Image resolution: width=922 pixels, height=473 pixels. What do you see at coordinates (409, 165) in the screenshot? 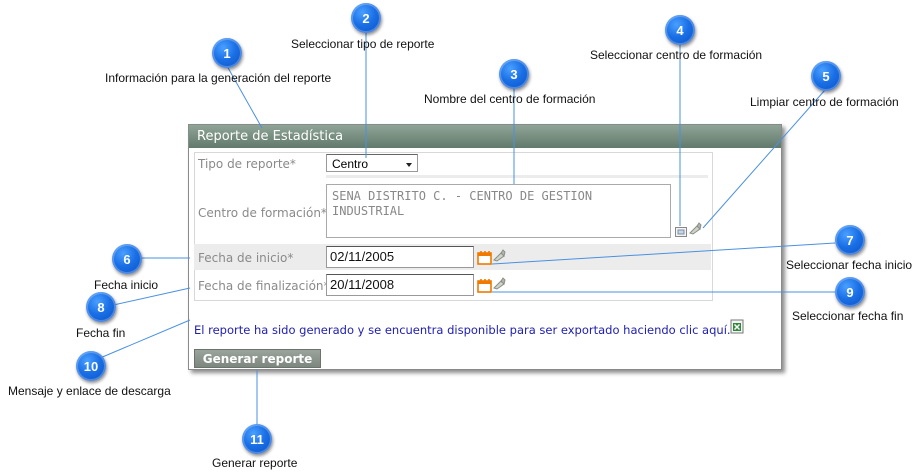
I see `chevron-down-icon` at bounding box center [409, 165].